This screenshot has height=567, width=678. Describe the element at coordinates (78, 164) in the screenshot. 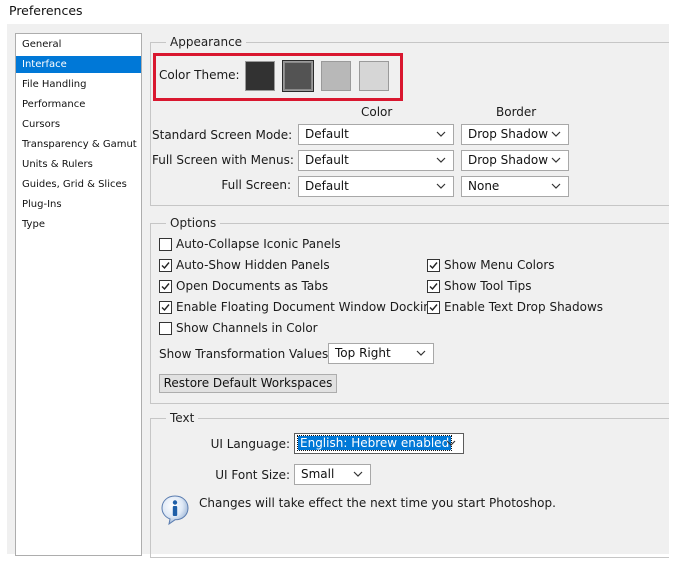

I see `sidebar-item-units-rulers: Units & Rulers` at that location.